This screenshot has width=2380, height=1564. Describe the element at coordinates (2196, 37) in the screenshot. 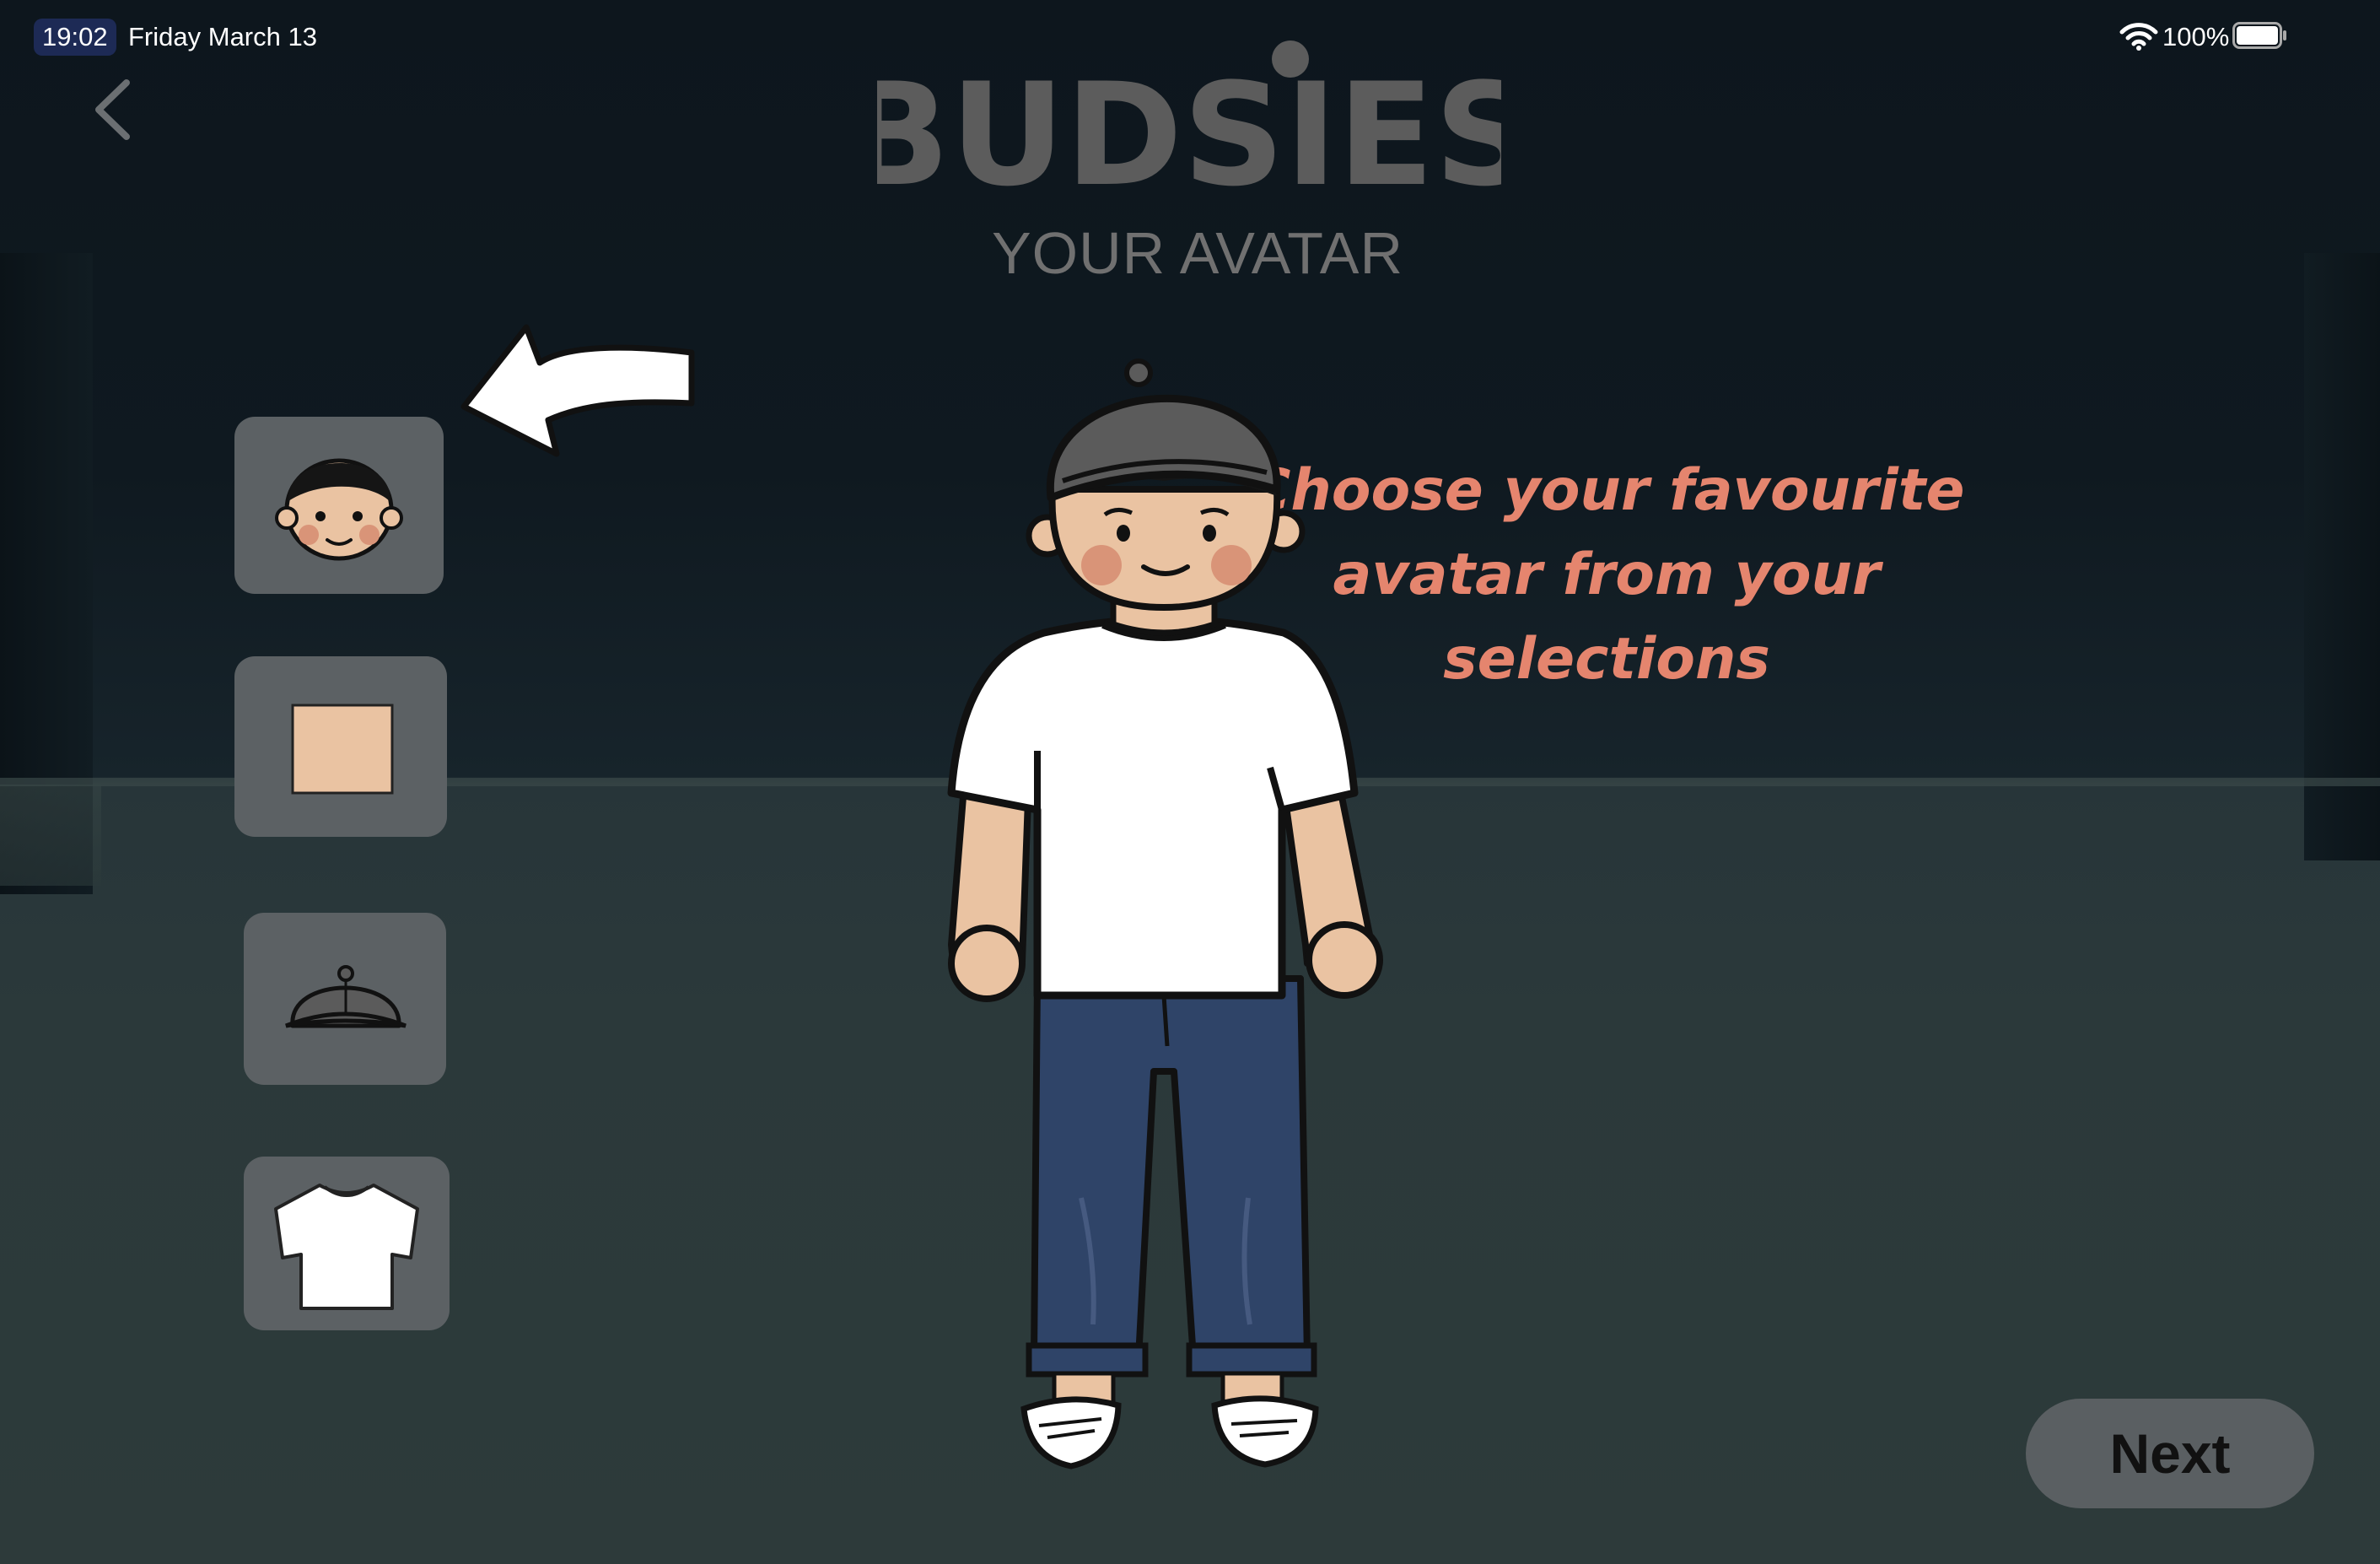

I see `battery-percent: 100%` at that location.